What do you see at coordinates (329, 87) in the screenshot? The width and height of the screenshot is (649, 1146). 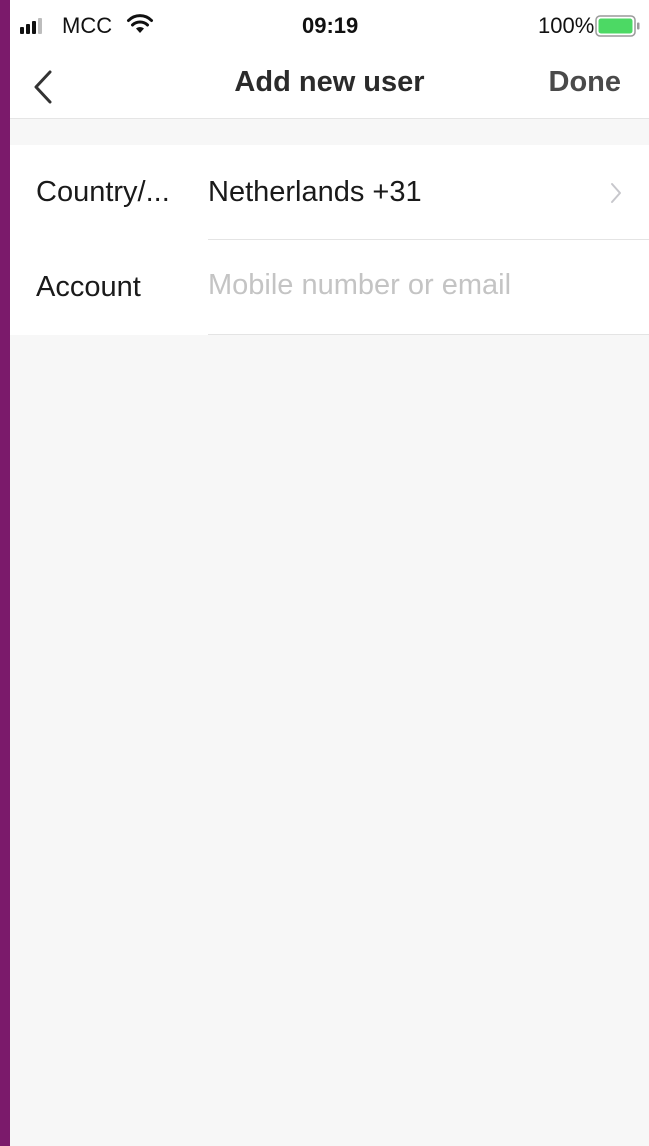 I see `navigation-bar: Add new user Done` at bounding box center [329, 87].